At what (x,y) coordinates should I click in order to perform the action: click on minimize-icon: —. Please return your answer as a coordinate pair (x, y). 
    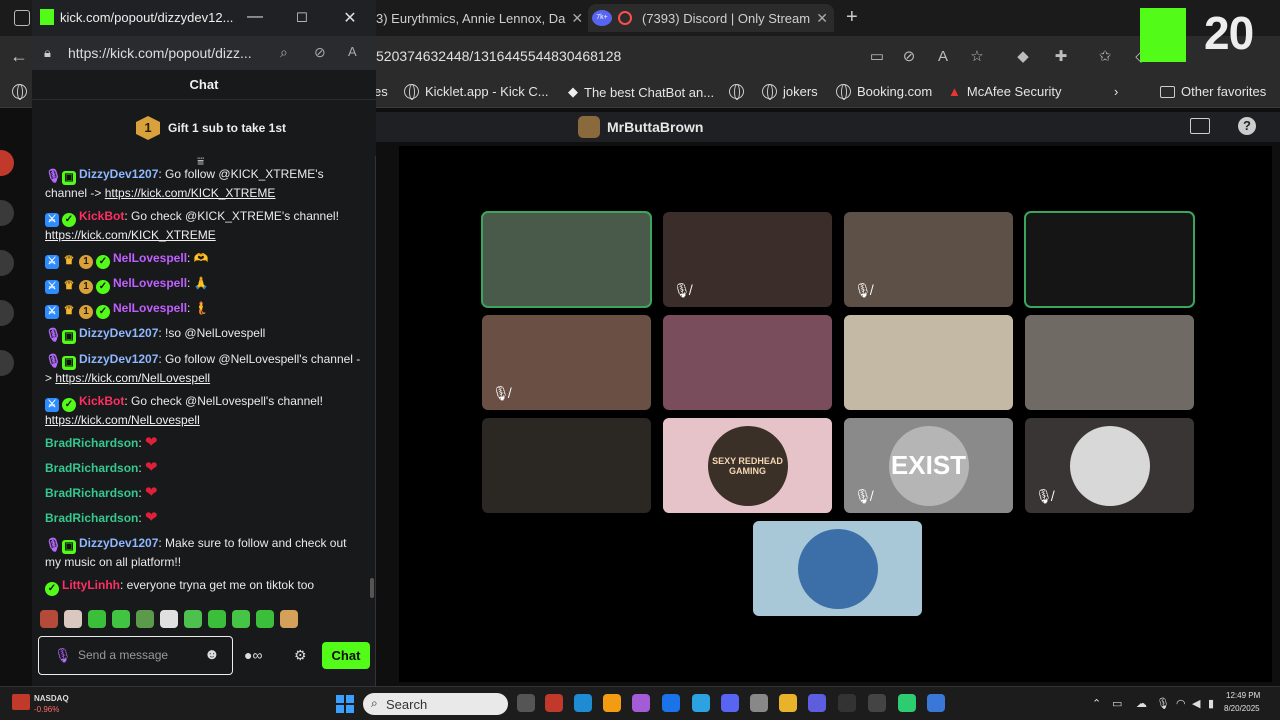
    Looking at the image, I should click on (255, 17).